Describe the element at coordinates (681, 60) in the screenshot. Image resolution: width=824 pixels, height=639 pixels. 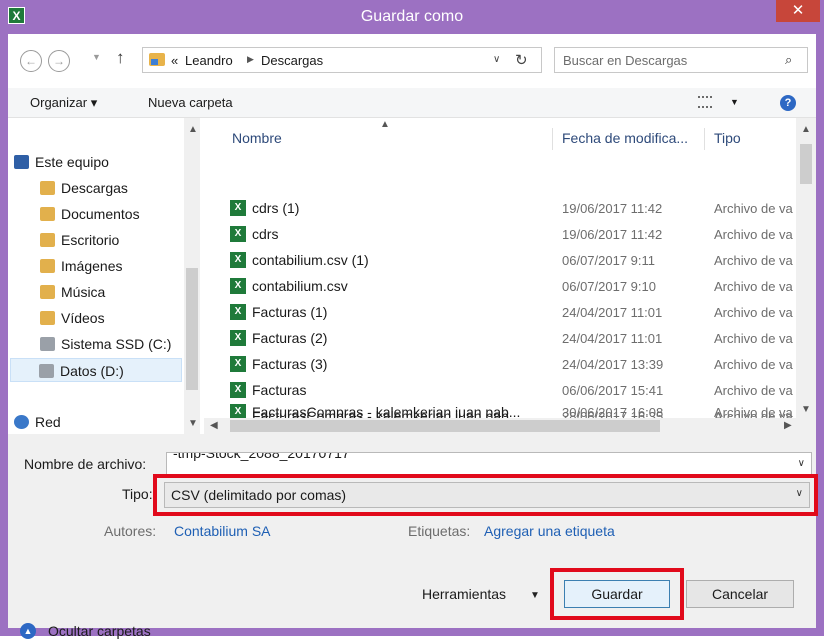
I see `search-input: Buscar en Descargas ⌕` at that location.